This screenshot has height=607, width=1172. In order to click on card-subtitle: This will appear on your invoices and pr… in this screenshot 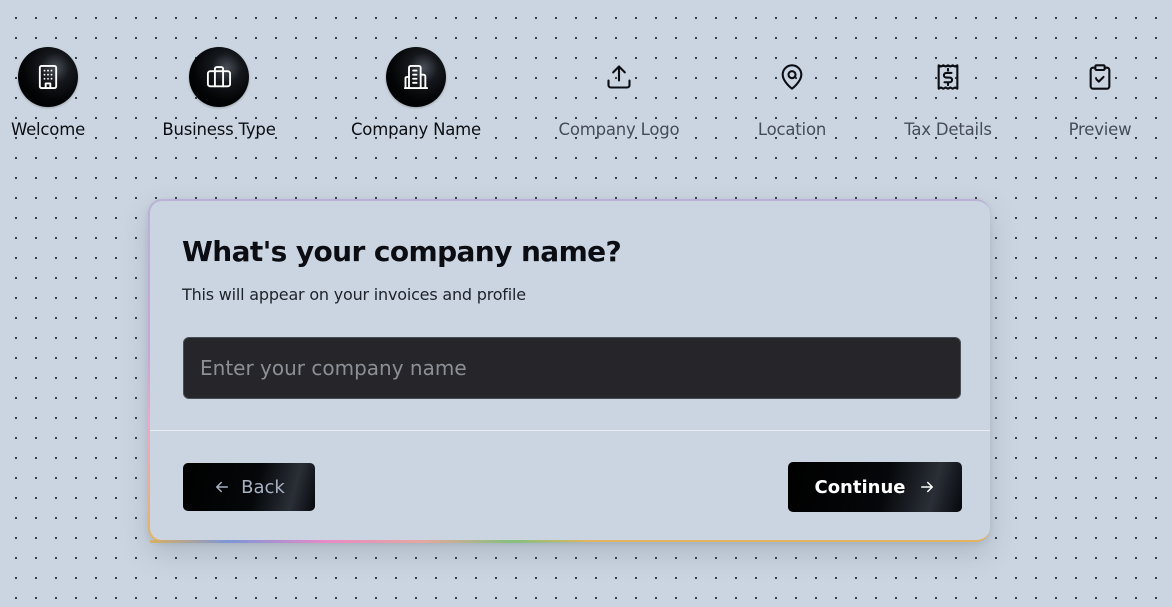, I will do `click(354, 294)`.